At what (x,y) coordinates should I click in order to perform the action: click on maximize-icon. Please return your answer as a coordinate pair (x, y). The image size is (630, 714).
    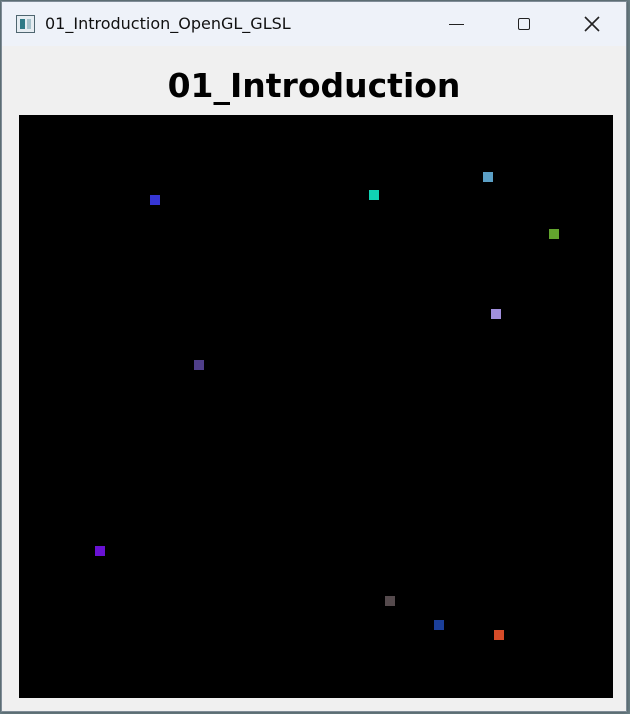
    Looking at the image, I should click on (524, 24).